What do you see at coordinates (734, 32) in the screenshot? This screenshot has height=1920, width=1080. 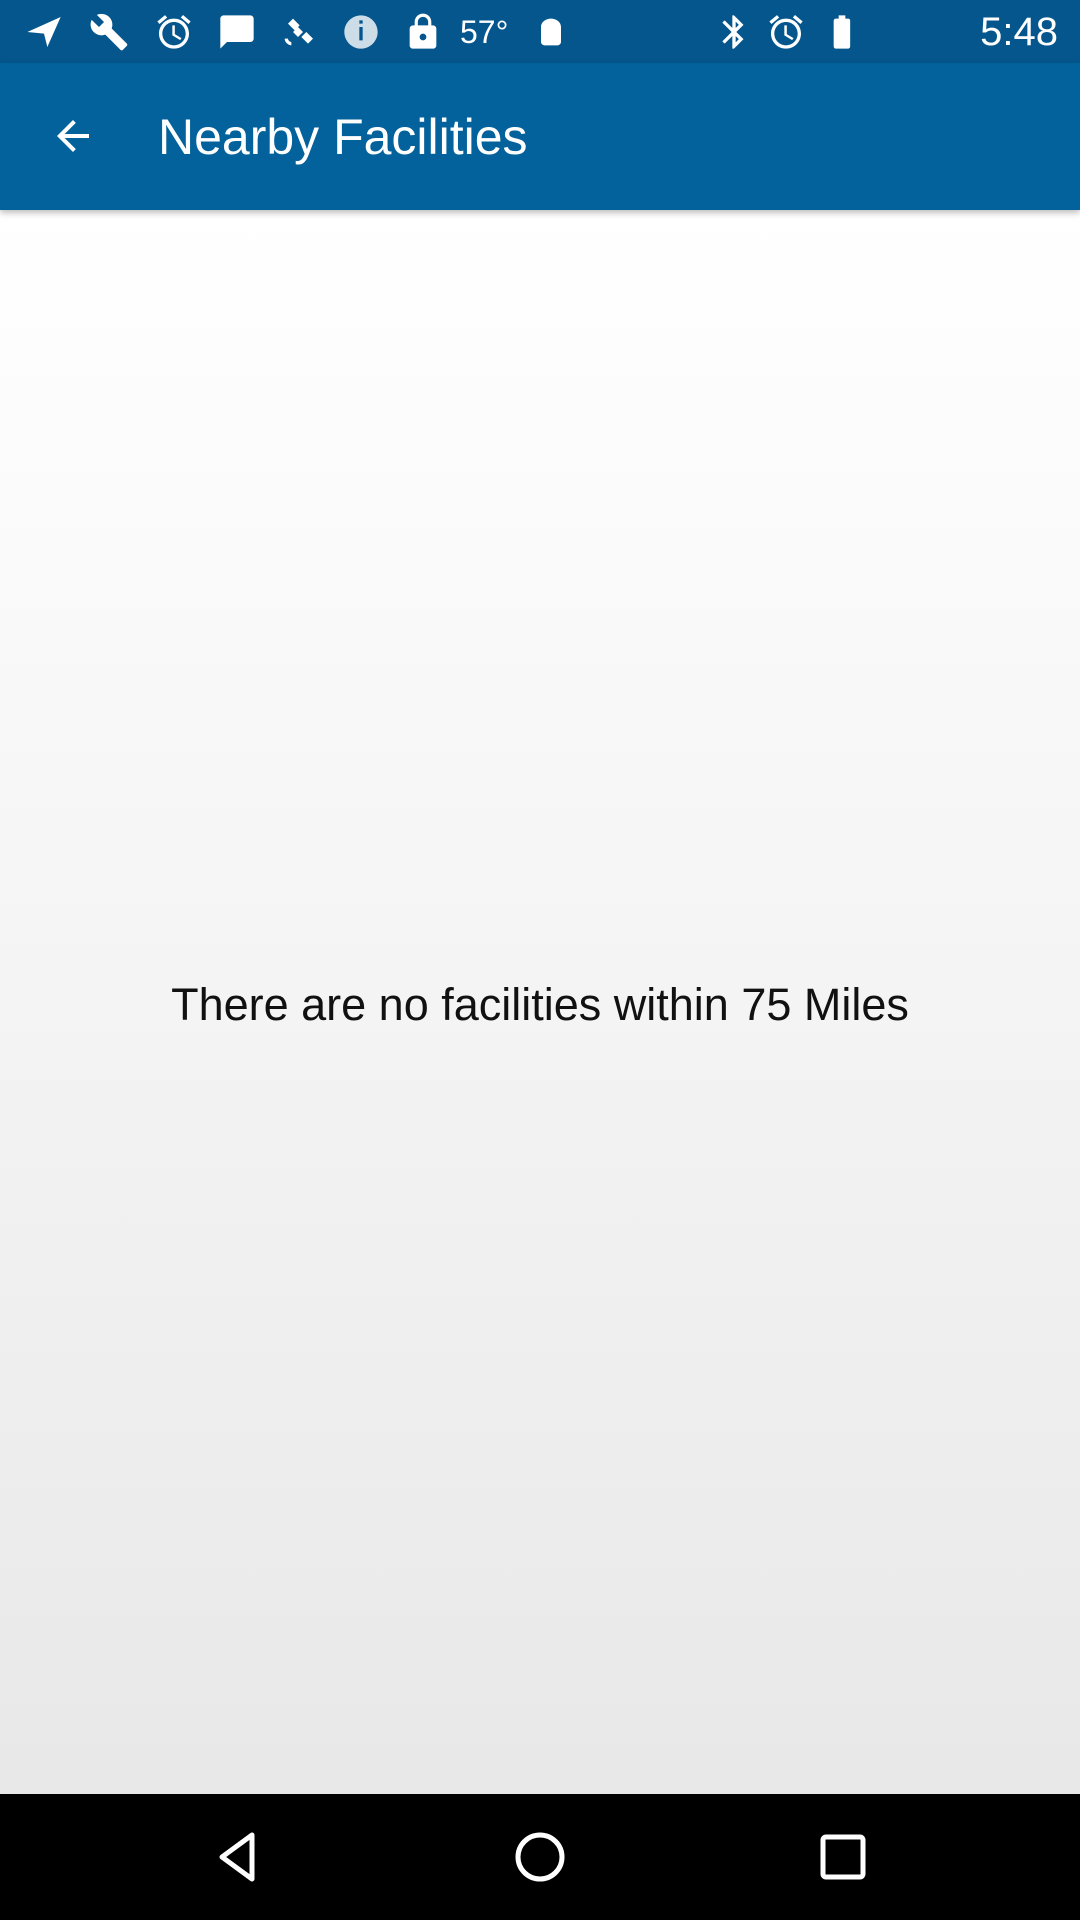 I see `bluetooth-icon` at bounding box center [734, 32].